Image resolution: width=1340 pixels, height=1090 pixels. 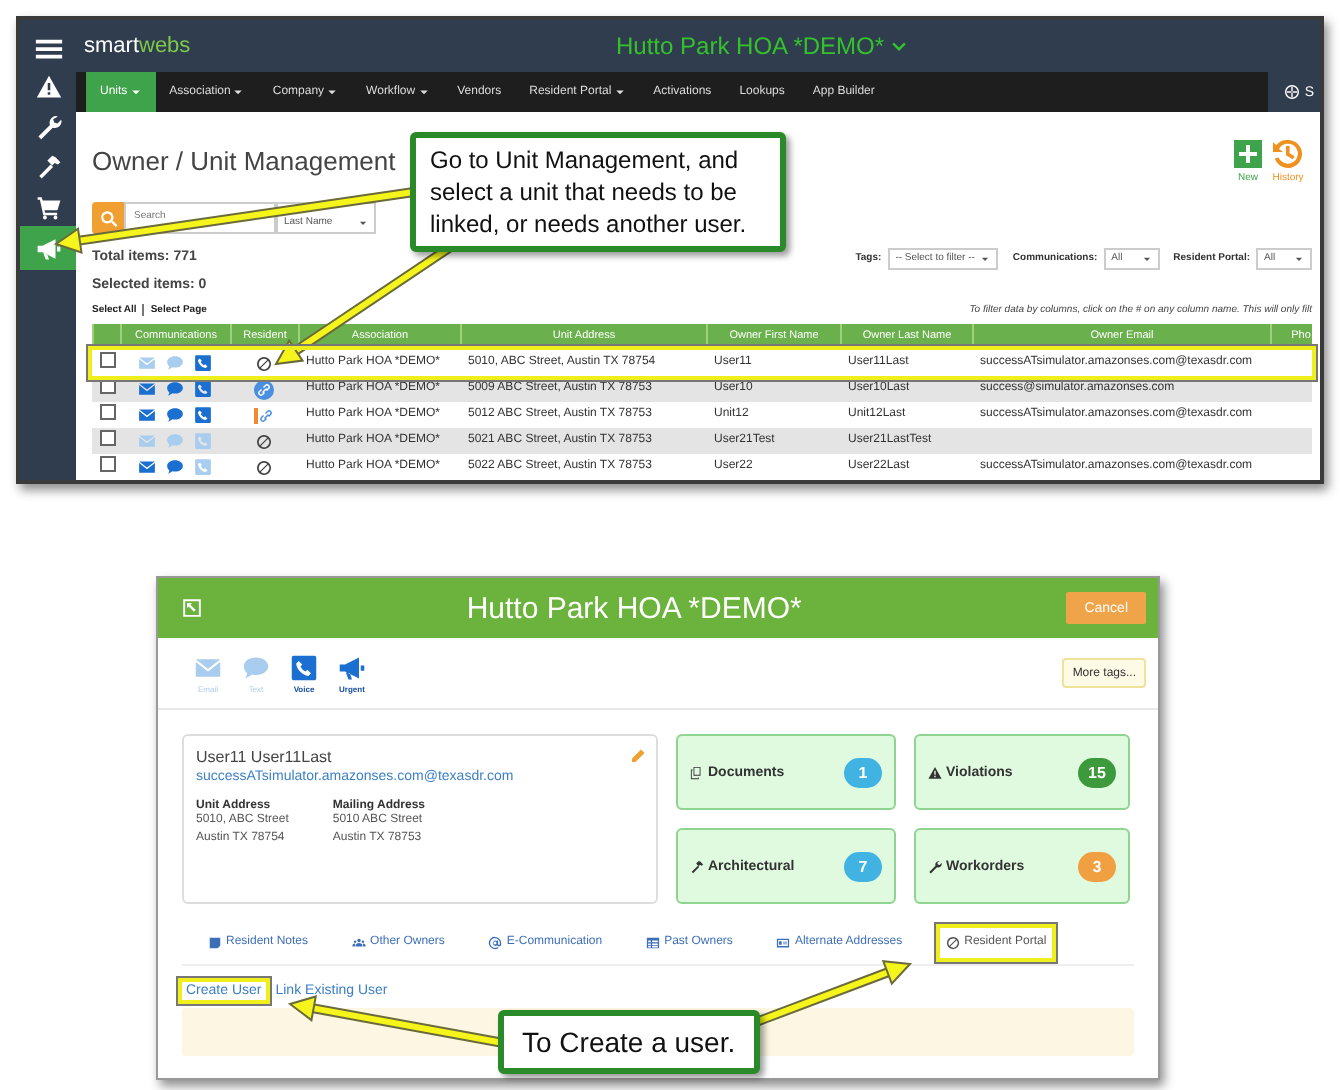 What do you see at coordinates (762, 46) in the screenshot?
I see `association-switcher: Hutto Park HOA *DEMO*` at bounding box center [762, 46].